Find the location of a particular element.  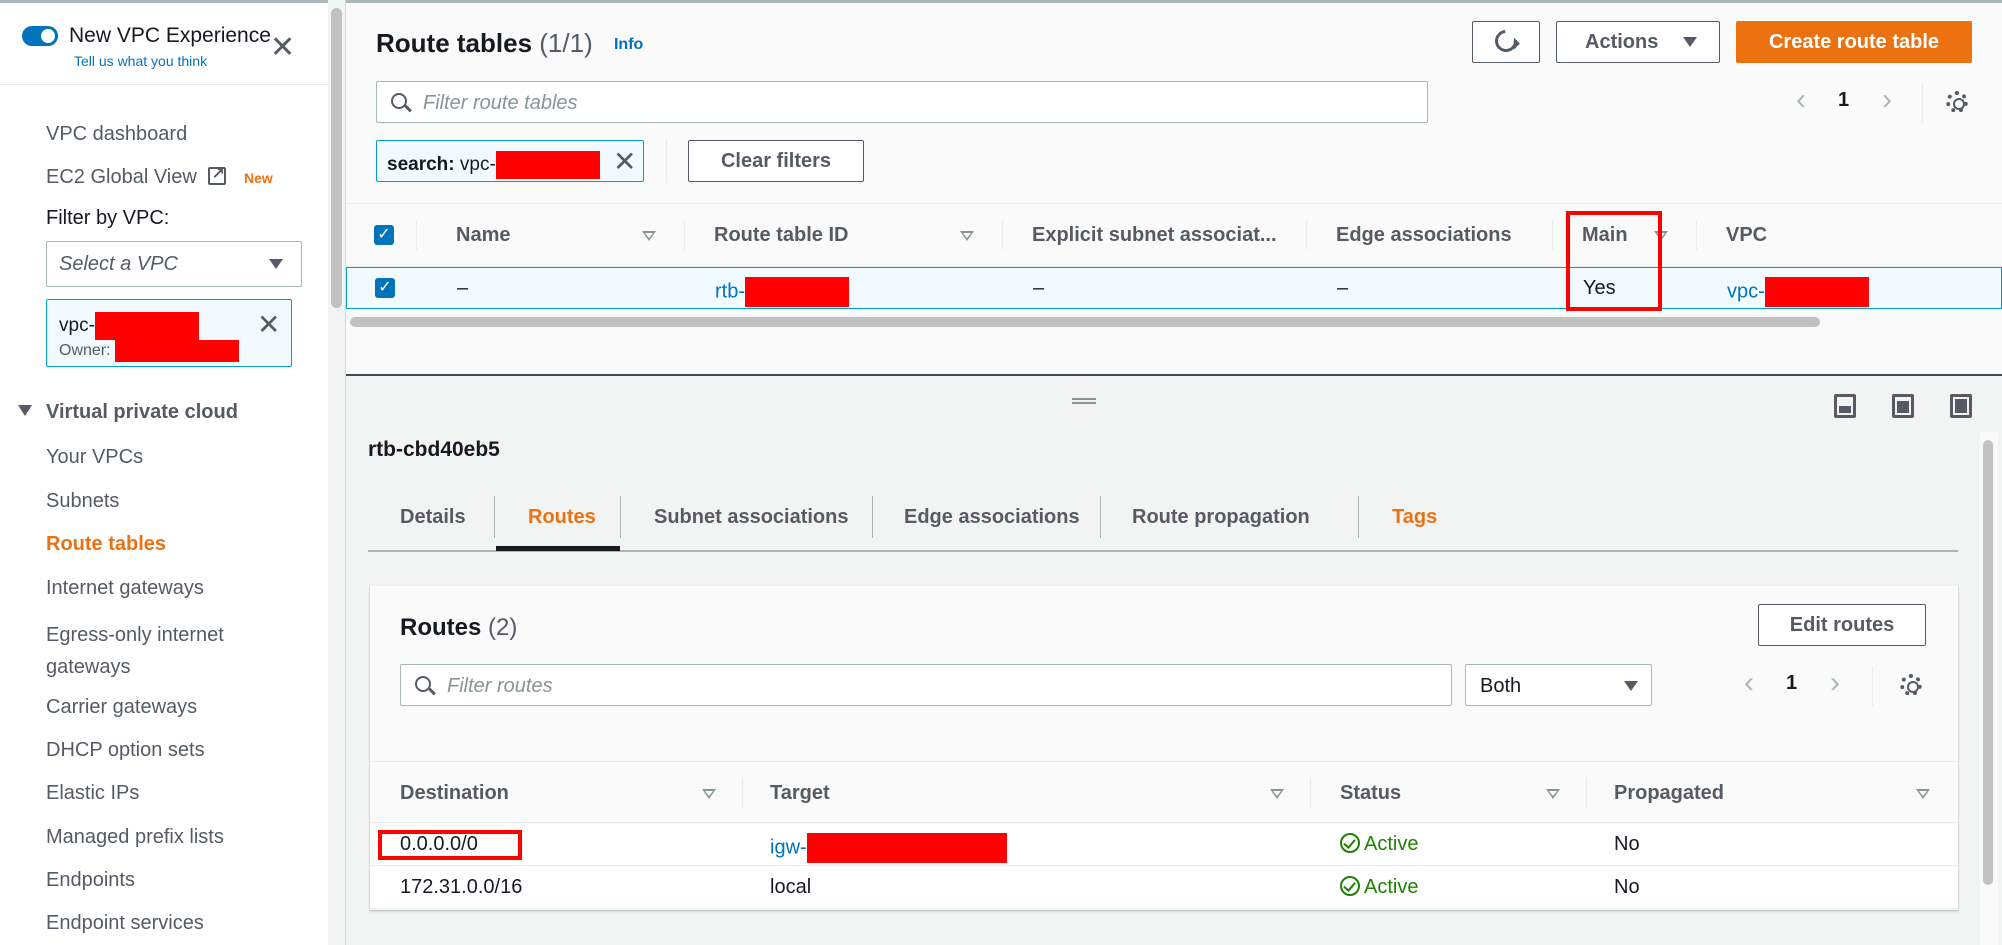

filter-routes-input: Filter routes is located at coordinates (926, 685).